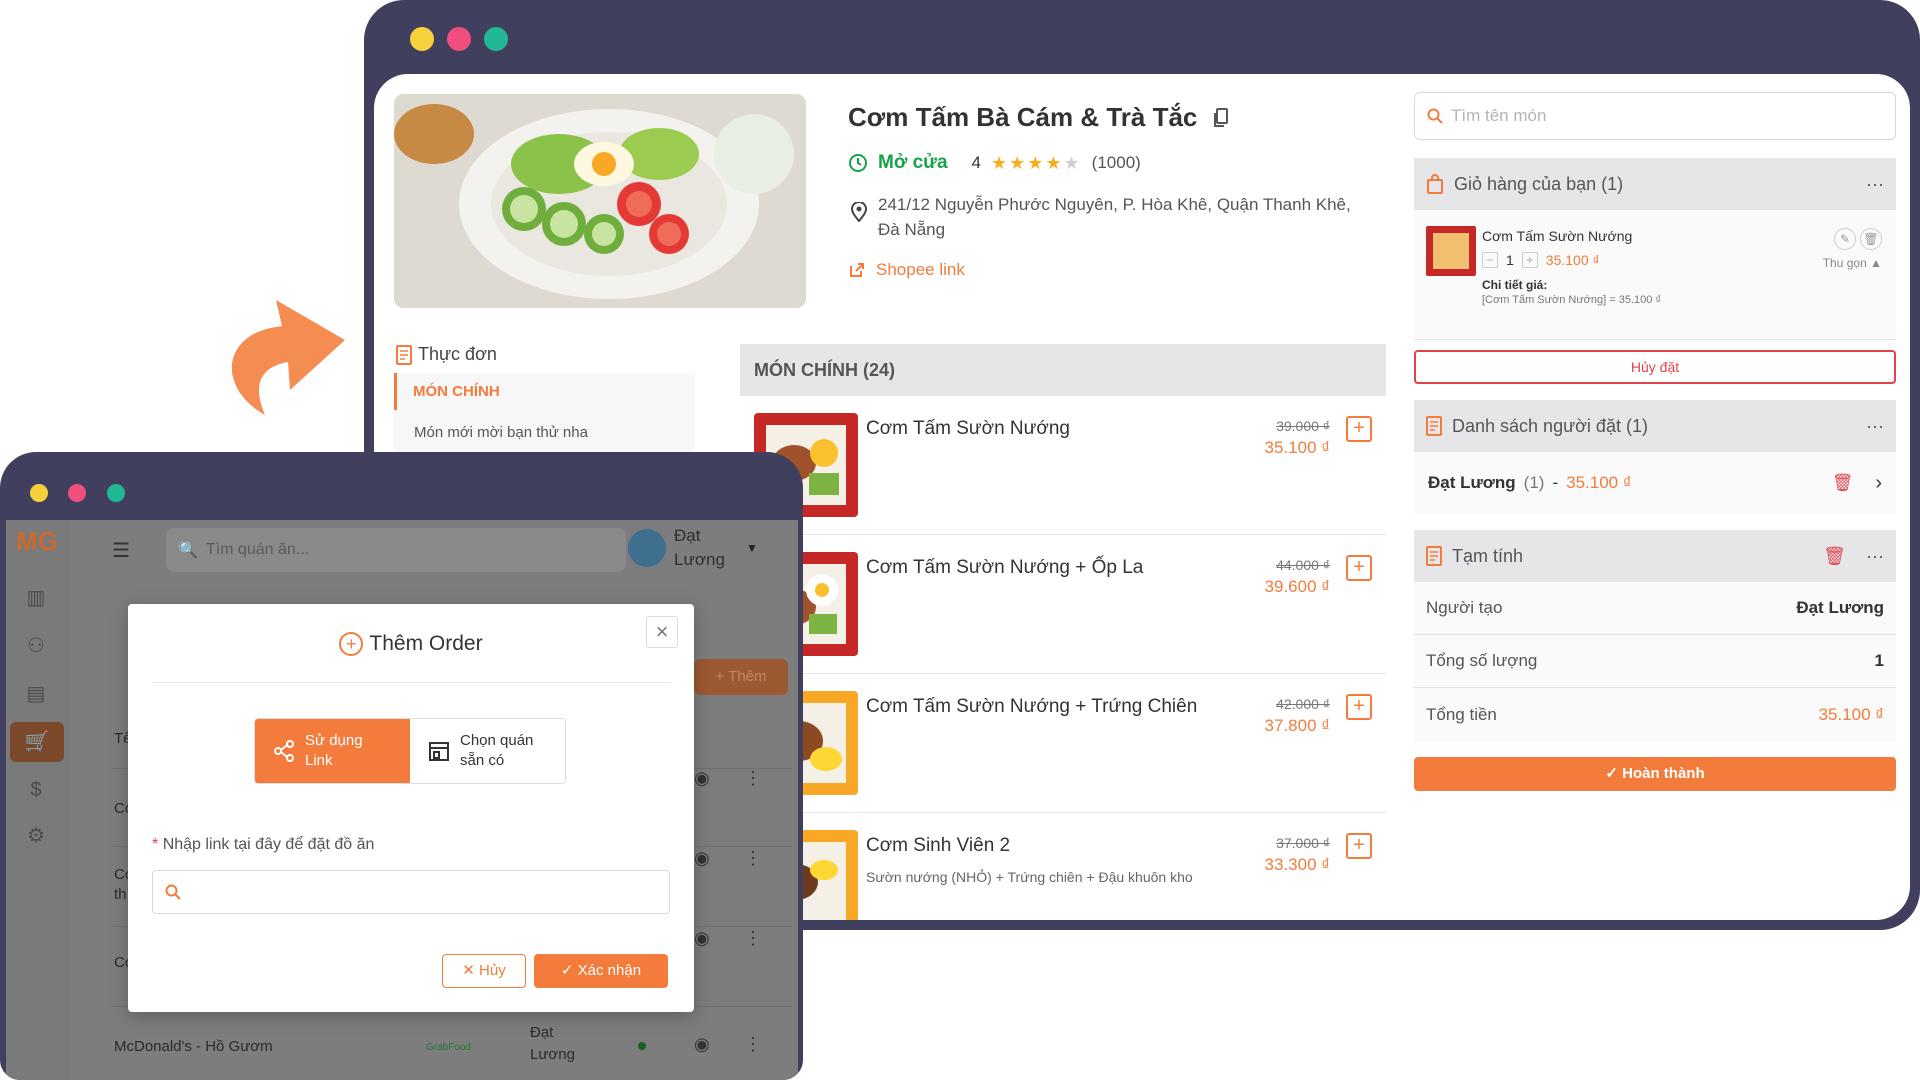 This screenshot has height=1080, width=1920. What do you see at coordinates (309, 550) in the screenshot?
I see `restaurant-search-input` at bounding box center [309, 550].